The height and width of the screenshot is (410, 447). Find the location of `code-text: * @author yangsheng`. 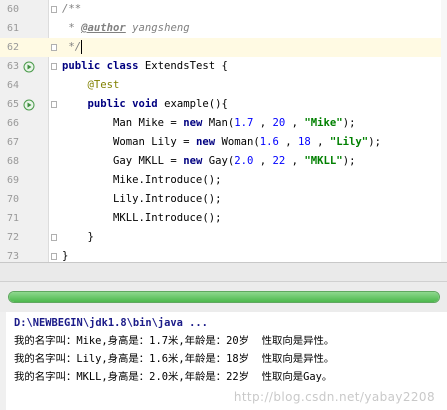

code-text: * @author yangsheng is located at coordinates (126, 28).